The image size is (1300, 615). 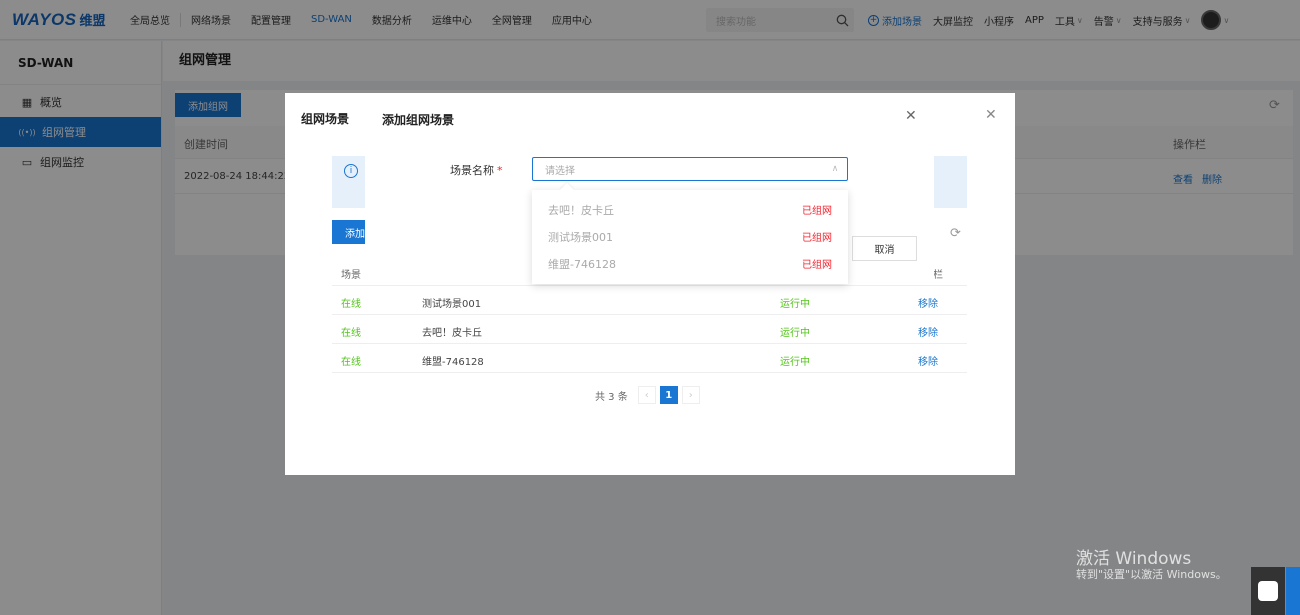 What do you see at coordinates (649, 329) in the screenshot?
I see `table-row: 在线 去吧！皮卡丘 运行中 移除` at bounding box center [649, 329].